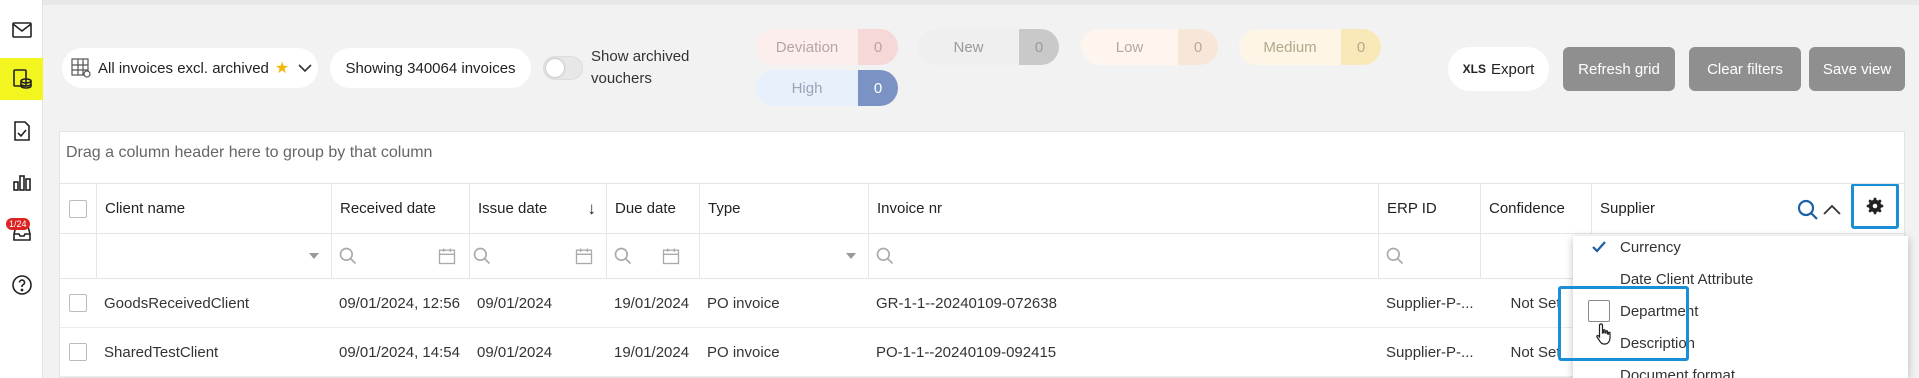 This screenshot has height=378, width=1919. Describe the element at coordinates (966, 352) in the screenshot. I see `cell-invoice-nr: PO-1-1--20240109-092415` at that location.